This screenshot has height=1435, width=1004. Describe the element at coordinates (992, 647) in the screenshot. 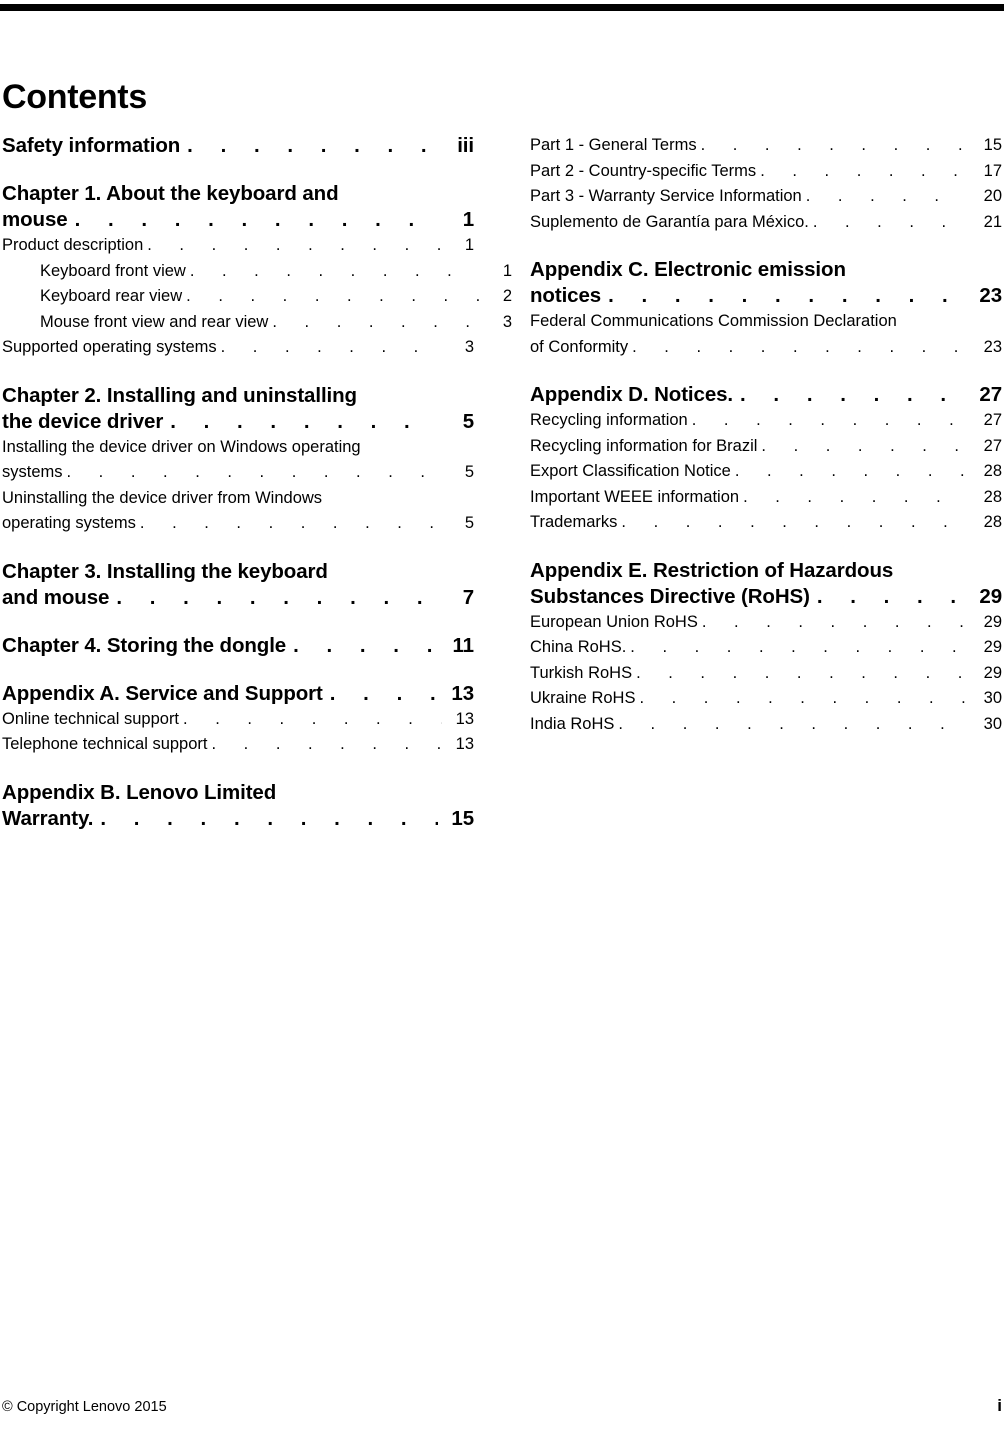

I see `toc-page-number: 29` at that location.